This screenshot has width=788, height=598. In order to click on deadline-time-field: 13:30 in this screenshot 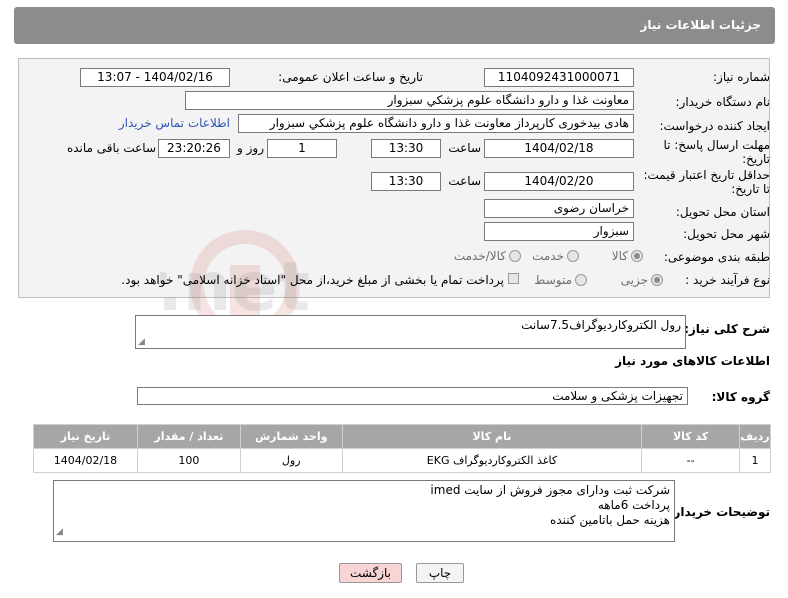, I will do `click(406, 148)`.